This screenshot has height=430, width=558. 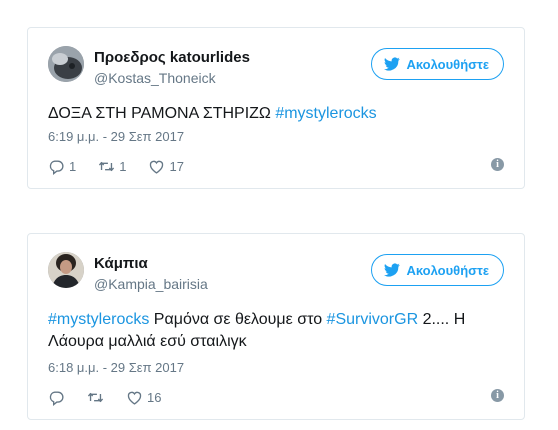 I want to click on display-name: Κάμπια, so click(x=121, y=263).